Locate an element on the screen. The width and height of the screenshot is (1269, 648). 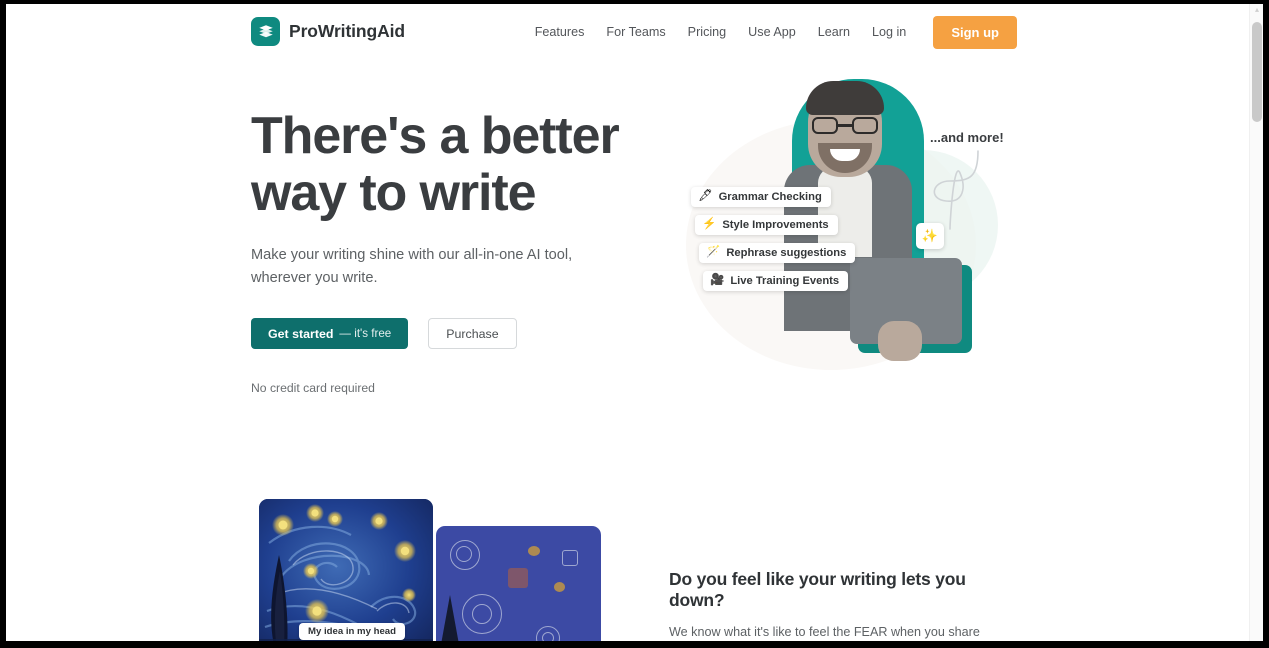
section2-illustration: My idea in my head is located at coordinates (426, 570).